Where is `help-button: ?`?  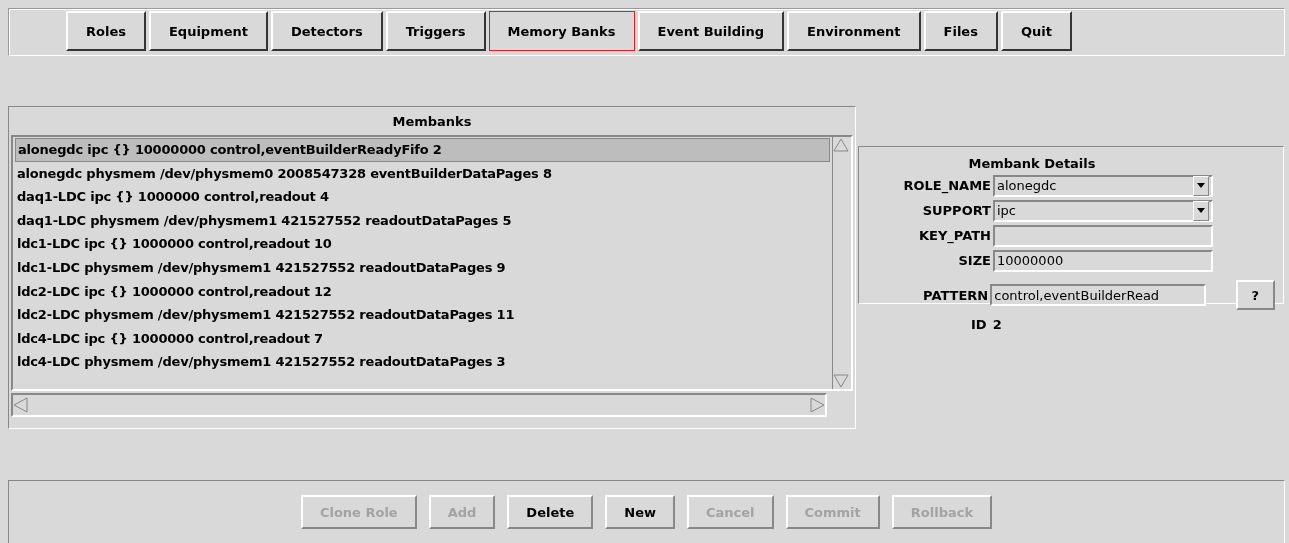 help-button: ? is located at coordinates (1255, 295).